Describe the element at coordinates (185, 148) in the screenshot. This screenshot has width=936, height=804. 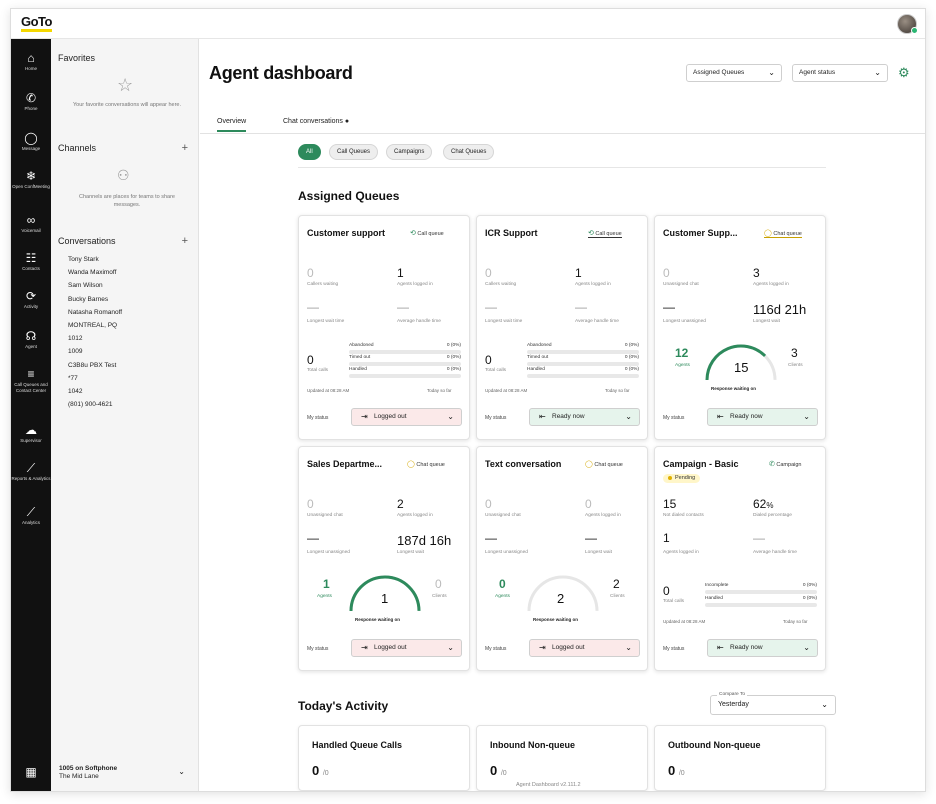
I see `add-channel-icon: +` at that location.